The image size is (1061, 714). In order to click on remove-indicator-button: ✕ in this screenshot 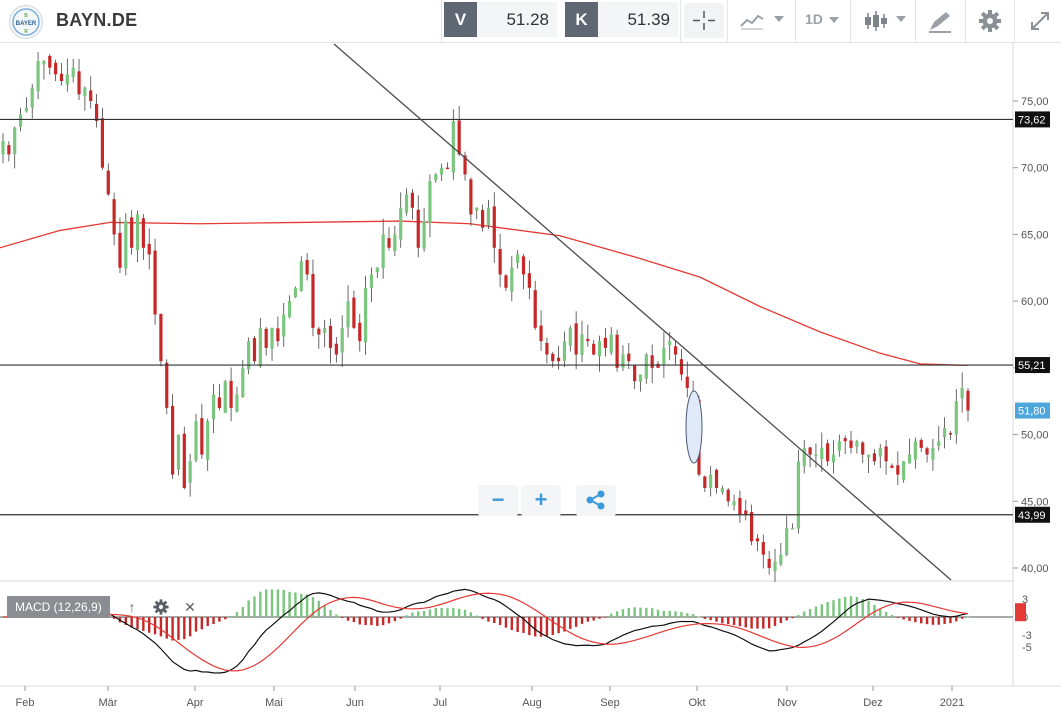, I will do `click(190, 607)`.